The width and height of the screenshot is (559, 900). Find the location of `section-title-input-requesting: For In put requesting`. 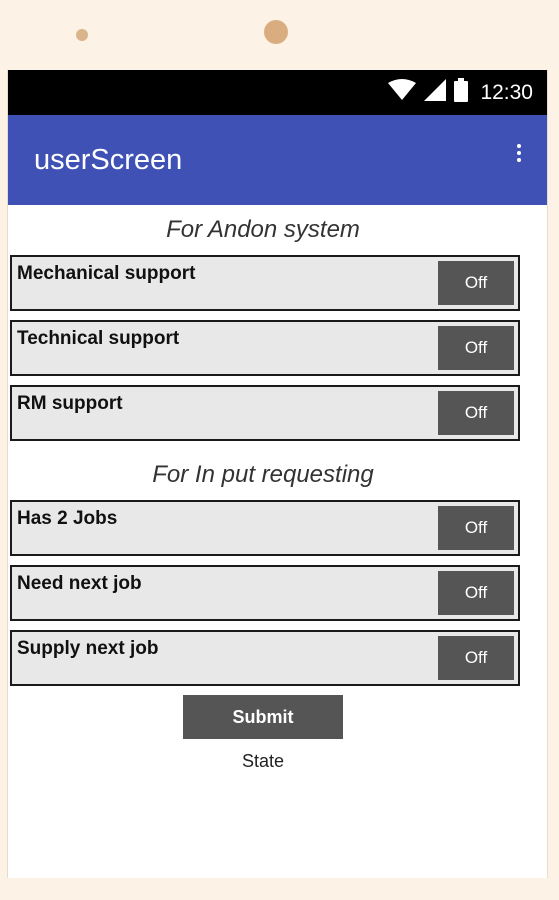

section-title-input-requesting: For In put requesting is located at coordinates (263, 474).